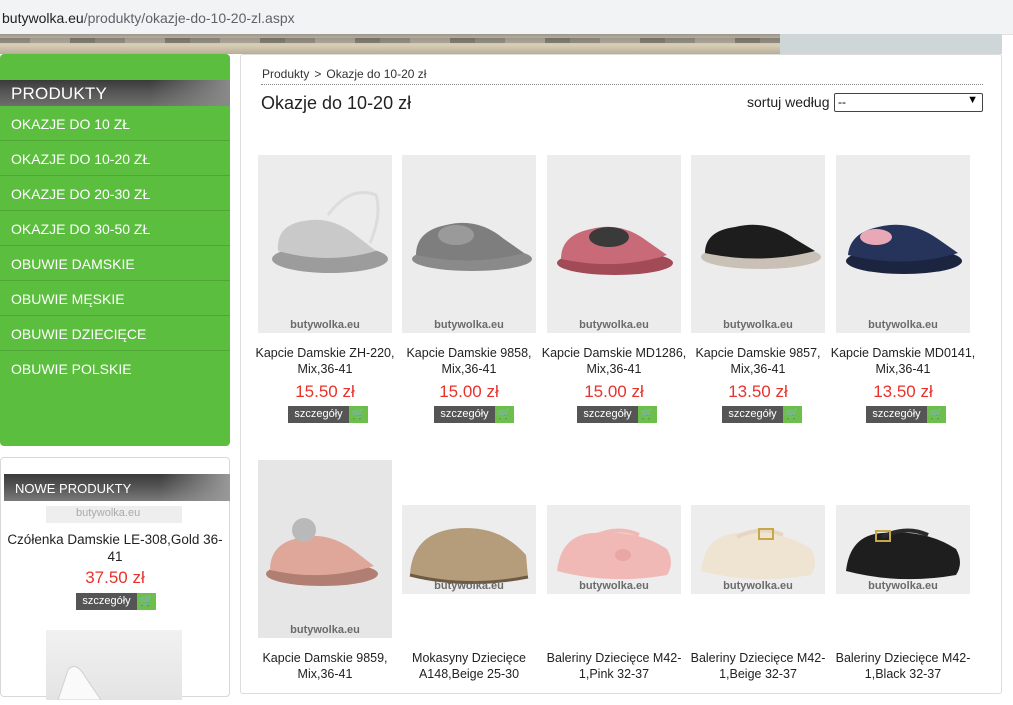  I want to click on product-name: Baleriny Dziecięce M42-1,Pink 32-37, so click(614, 666).